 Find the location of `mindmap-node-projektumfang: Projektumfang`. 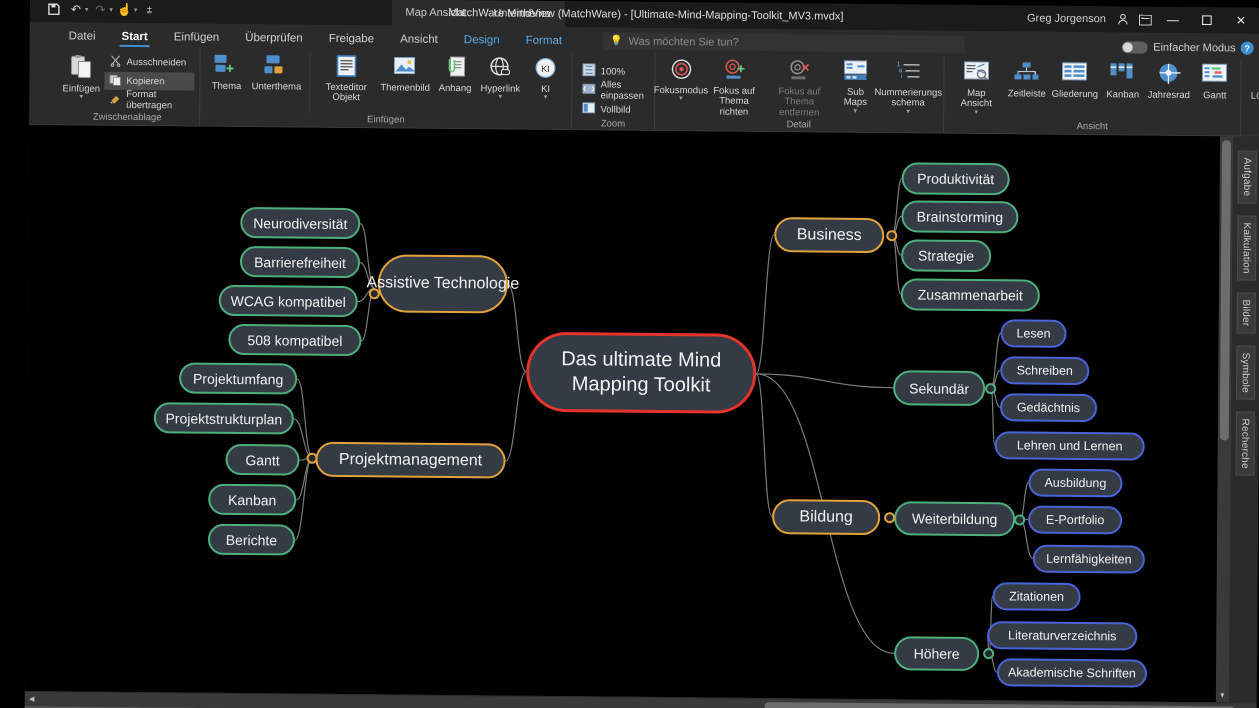

mindmap-node-projektumfang: Projektumfang is located at coordinates (238, 378).